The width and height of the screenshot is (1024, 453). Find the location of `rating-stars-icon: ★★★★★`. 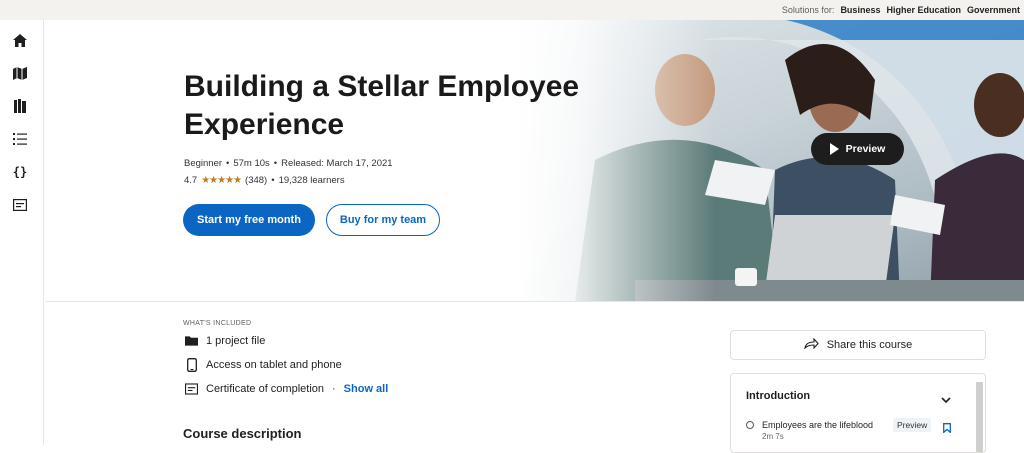

rating-stars-icon: ★★★★★ is located at coordinates (221, 180).